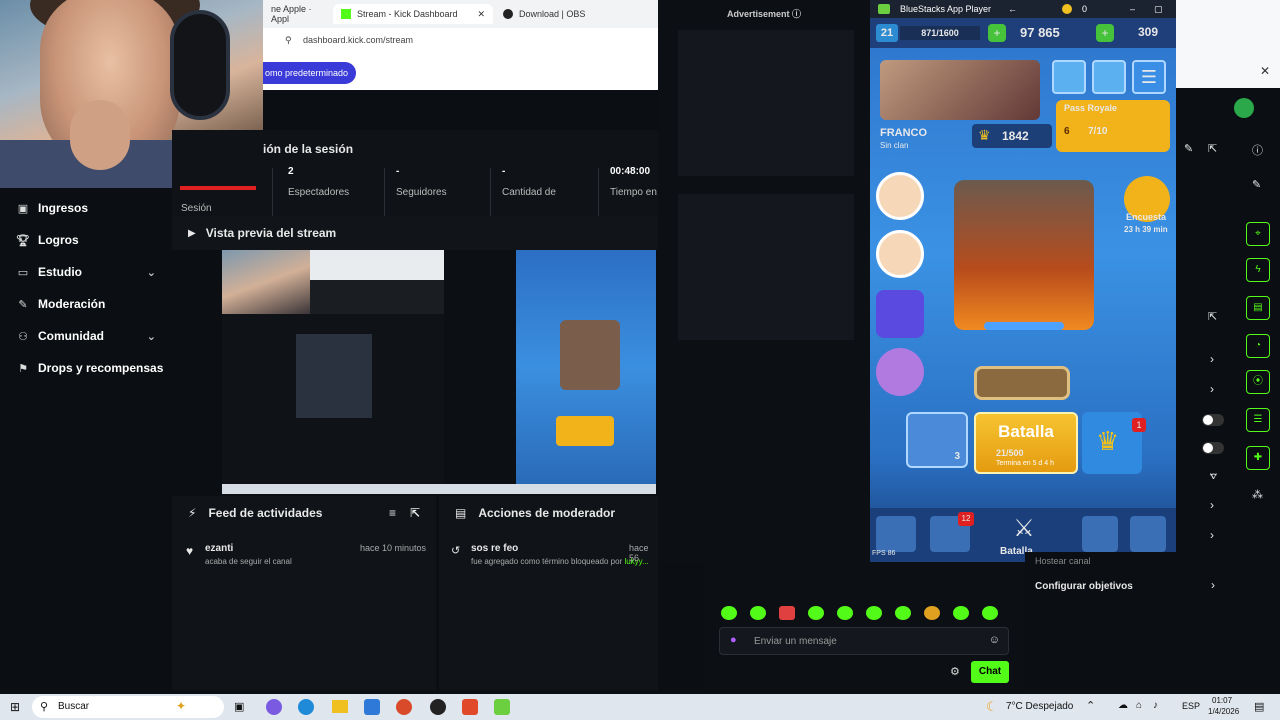  I want to click on filter-icon: ≡, so click(392, 513).